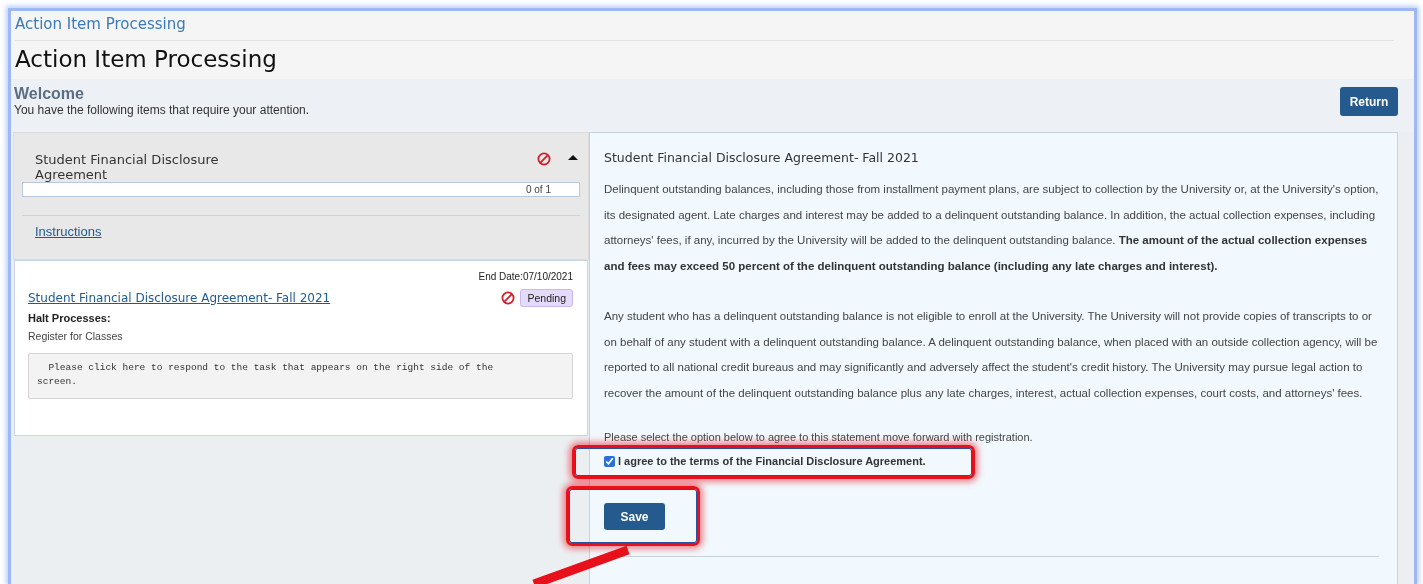  What do you see at coordinates (538, 189) in the screenshot?
I see `progress-text: 0 of 1` at bounding box center [538, 189].